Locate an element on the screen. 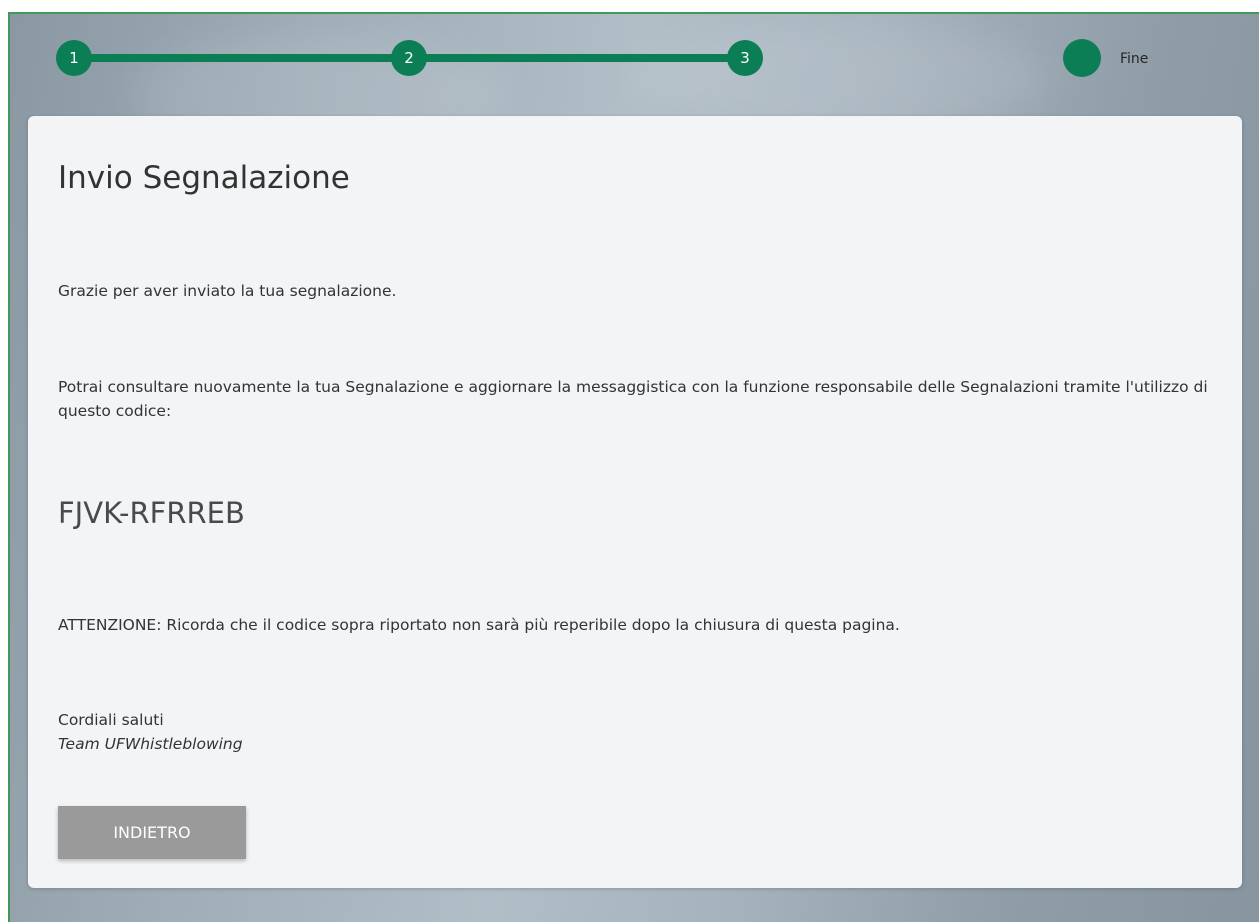  report-code: FJVK-RFRREB is located at coordinates (151, 513).